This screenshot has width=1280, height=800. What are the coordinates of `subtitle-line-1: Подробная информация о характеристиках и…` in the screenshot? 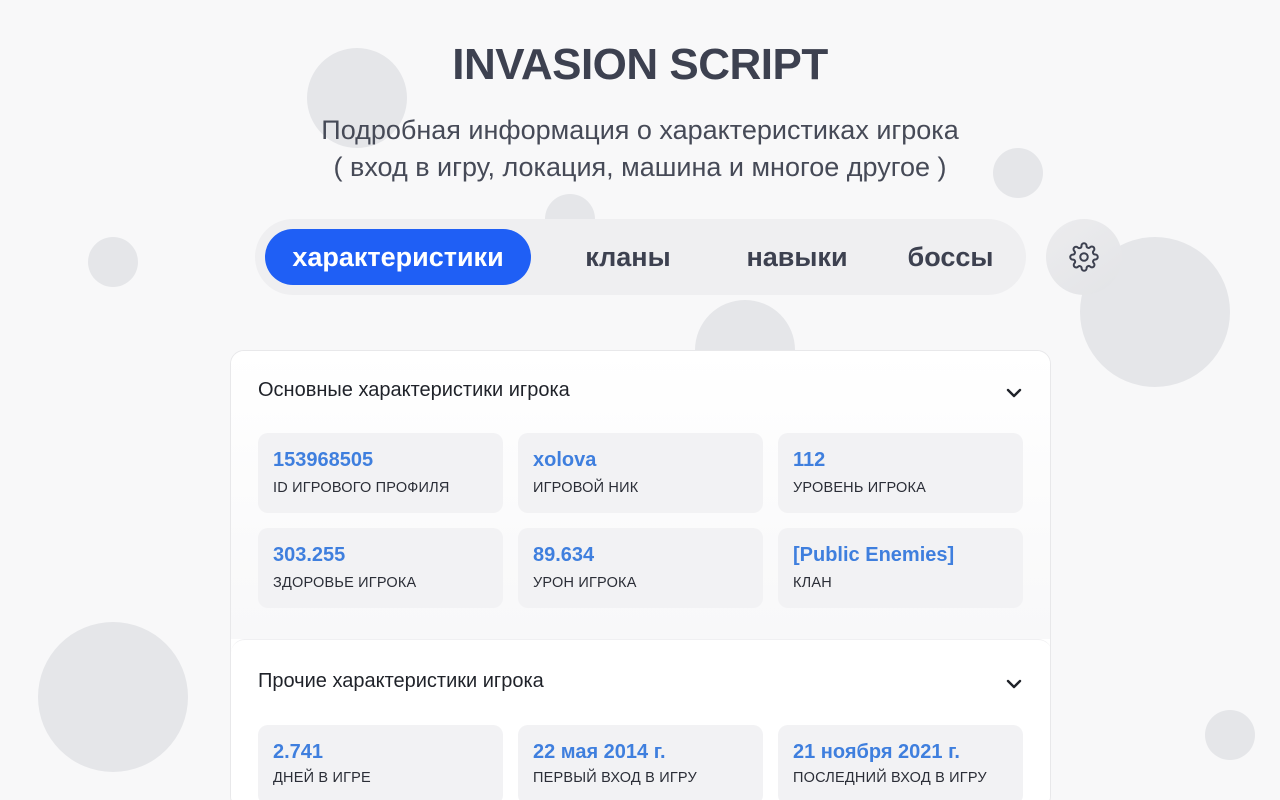 It's located at (640, 130).